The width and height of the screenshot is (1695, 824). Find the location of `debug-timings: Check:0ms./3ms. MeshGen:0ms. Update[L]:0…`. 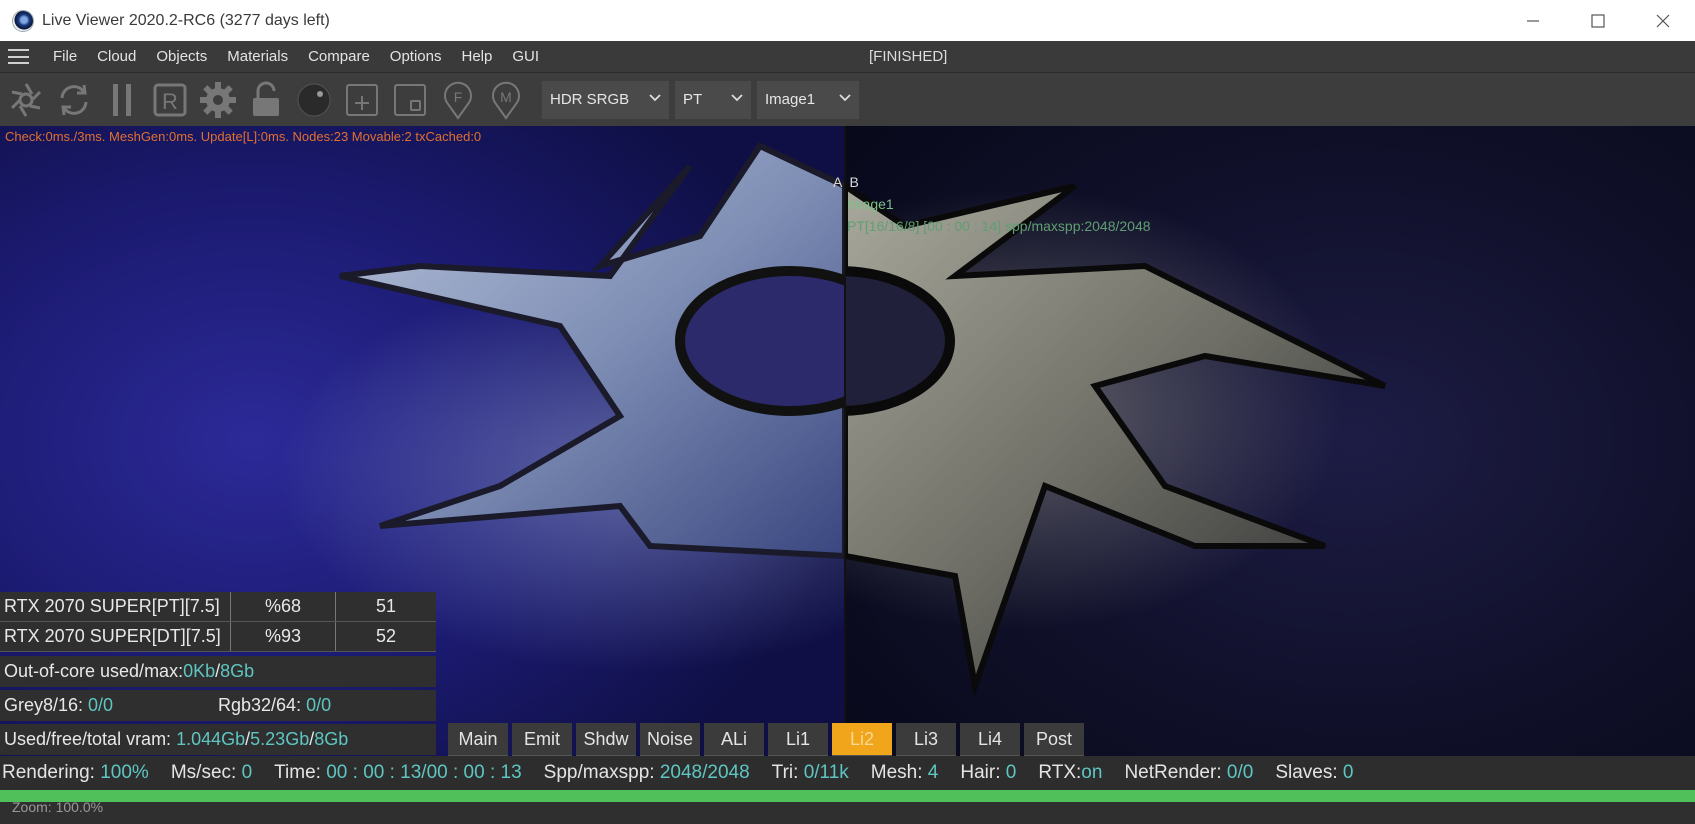

debug-timings: Check:0ms./3ms. MeshGen:0ms. Update[L]:0… is located at coordinates (243, 136).